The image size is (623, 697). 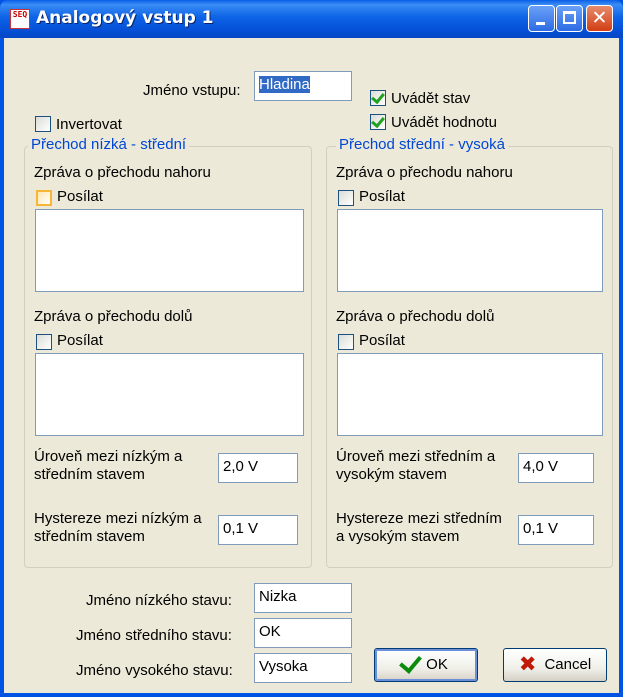 I want to click on low-mid-hyst-label: Hystereze mezi nízkým a středním stavem, so click(x=118, y=528).